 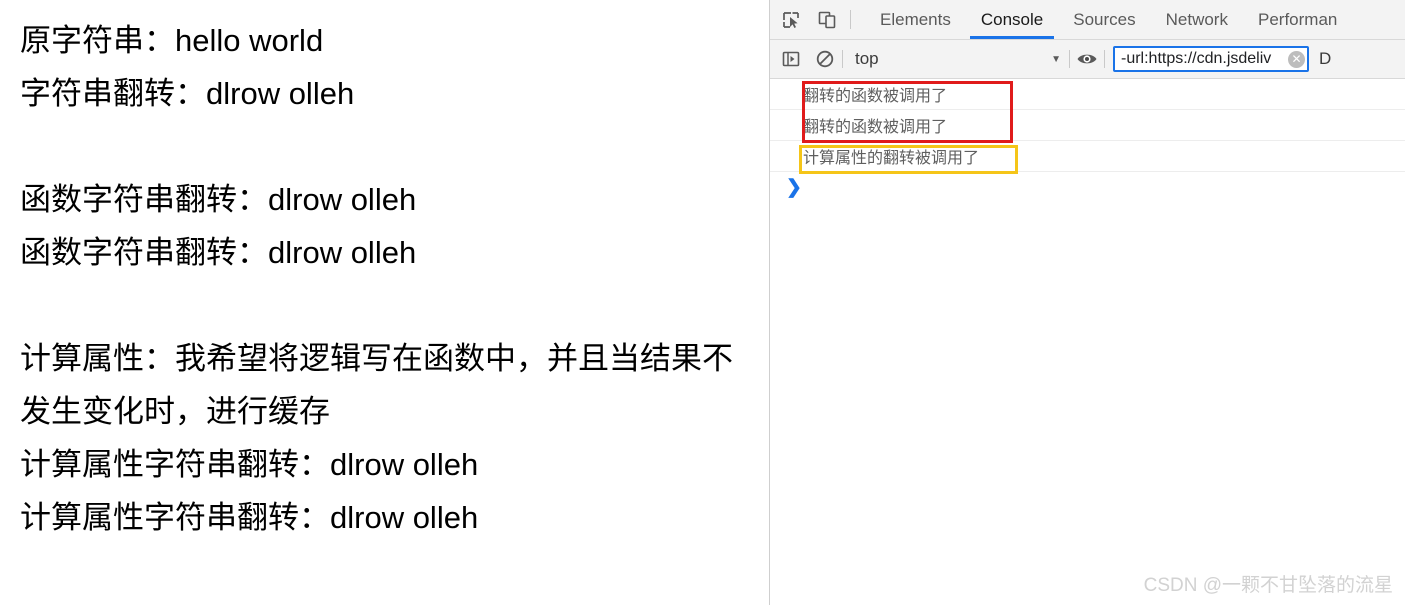 What do you see at coordinates (850, 19) in the screenshot?
I see `toolbar-divider` at bounding box center [850, 19].